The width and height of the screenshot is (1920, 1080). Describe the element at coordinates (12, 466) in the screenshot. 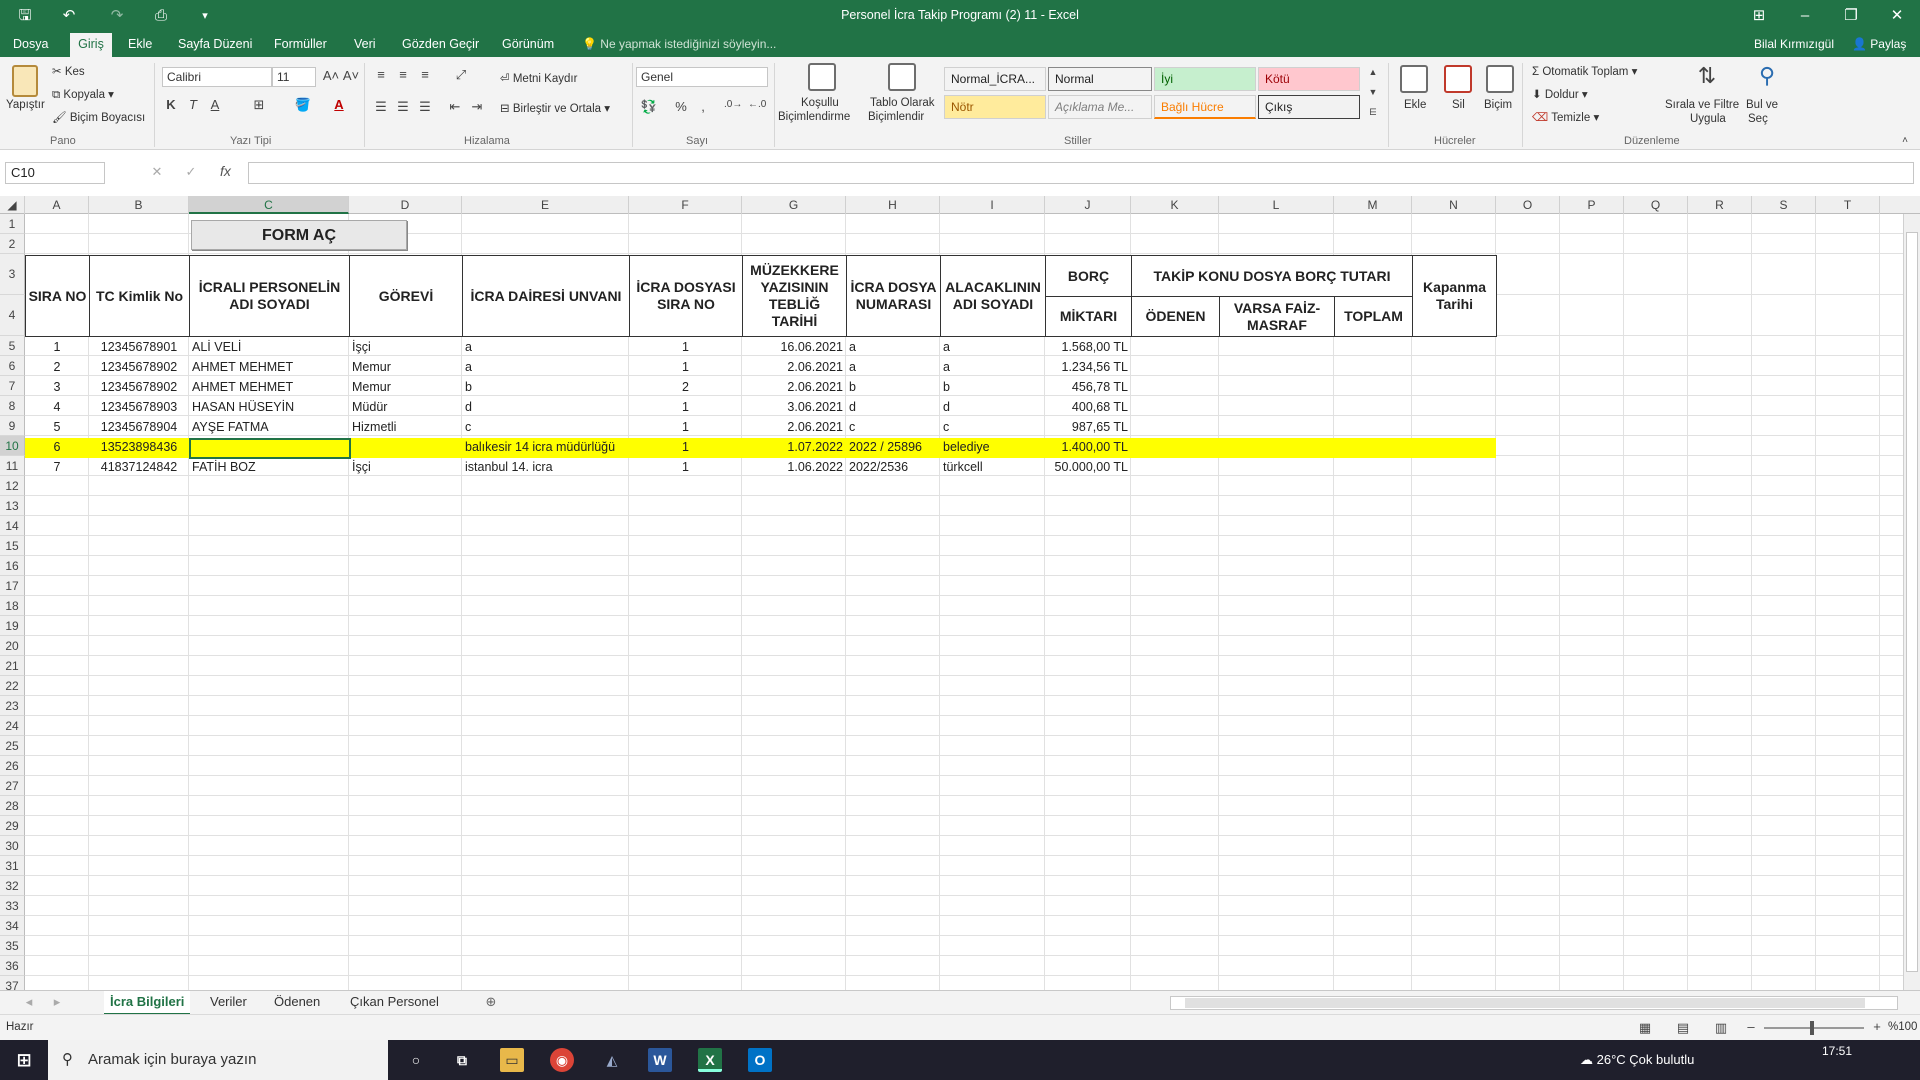

I see `row-header: 11` at that location.